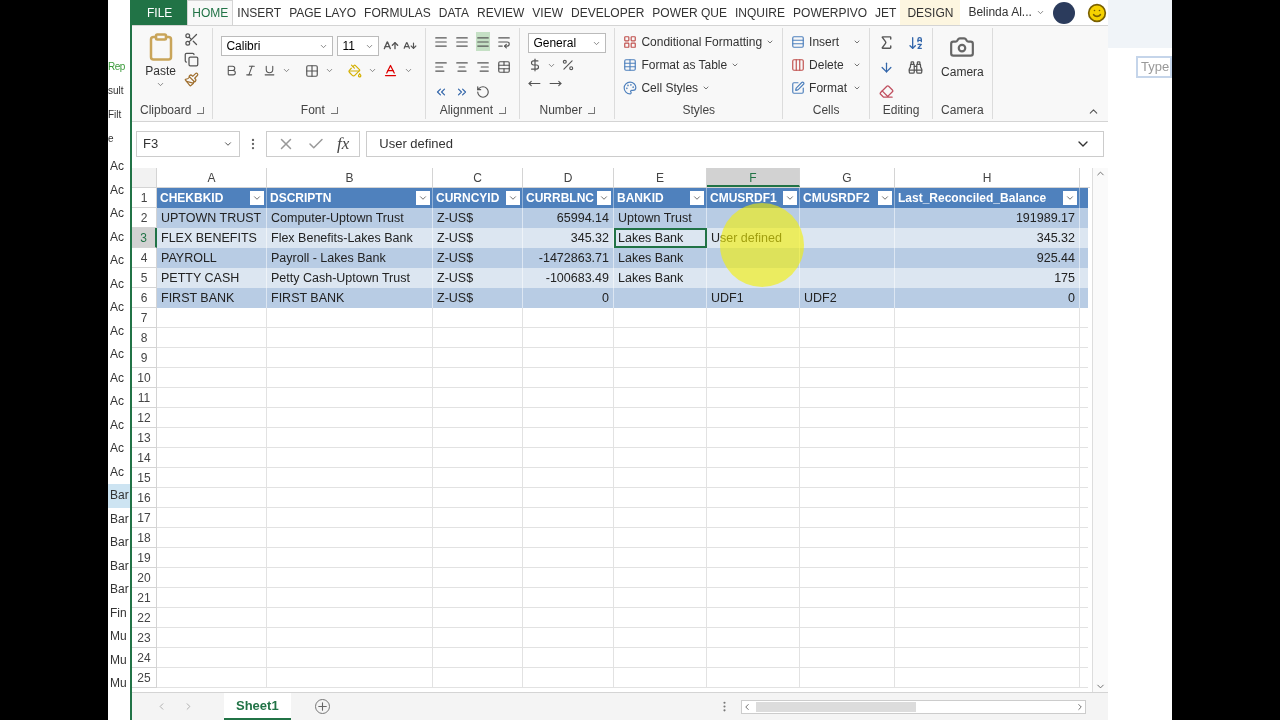 Image resolution: width=1280 pixels, height=720 pixels. Describe the element at coordinates (144, 338) in the screenshot. I see `row-number: 8` at that location.